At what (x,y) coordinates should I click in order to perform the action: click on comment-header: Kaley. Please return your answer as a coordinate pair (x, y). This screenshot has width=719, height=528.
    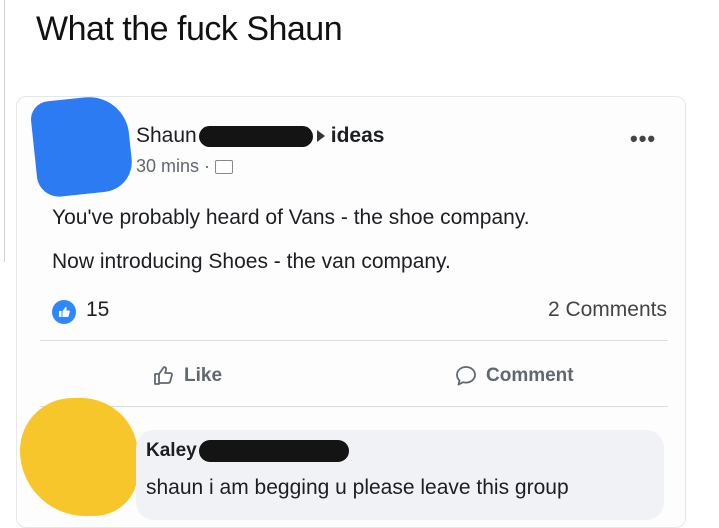
    Looking at the image, I should click on (247, 451).